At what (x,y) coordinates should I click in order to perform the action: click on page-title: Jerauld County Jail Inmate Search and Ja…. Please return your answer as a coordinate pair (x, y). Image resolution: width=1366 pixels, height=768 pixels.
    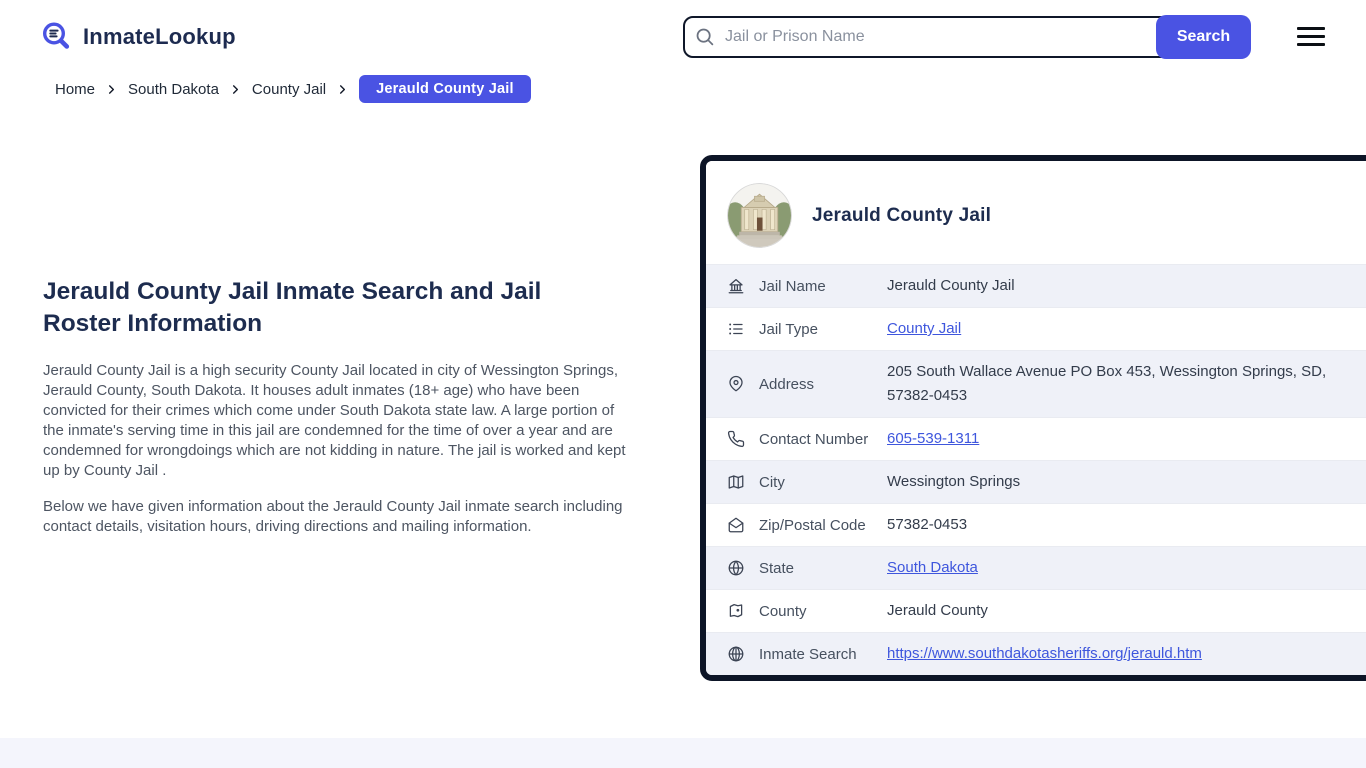
    Looking at the image, I should click on (292, 307).